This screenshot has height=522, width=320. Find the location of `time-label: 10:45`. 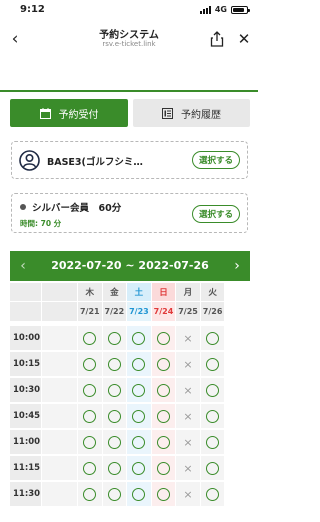

time-label: 10:45 is located at coordinates (26, 417).